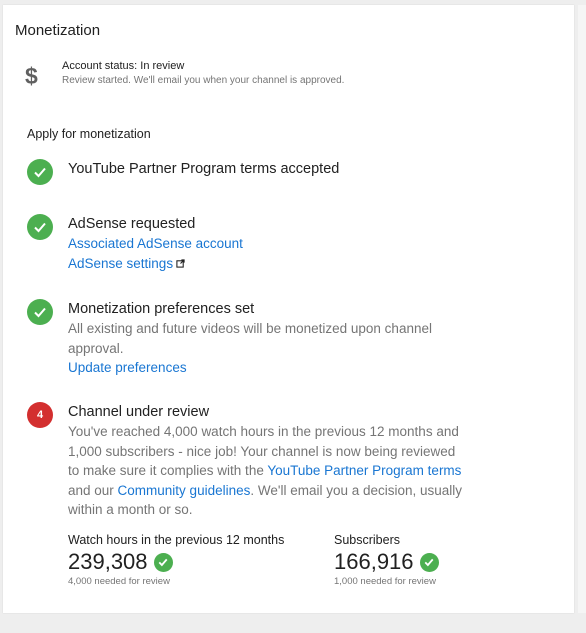  Describe the element at coordinates (268, 244) in the screenshot. I see `associated-adsense-account-link: Associated AdSense account` at that location.